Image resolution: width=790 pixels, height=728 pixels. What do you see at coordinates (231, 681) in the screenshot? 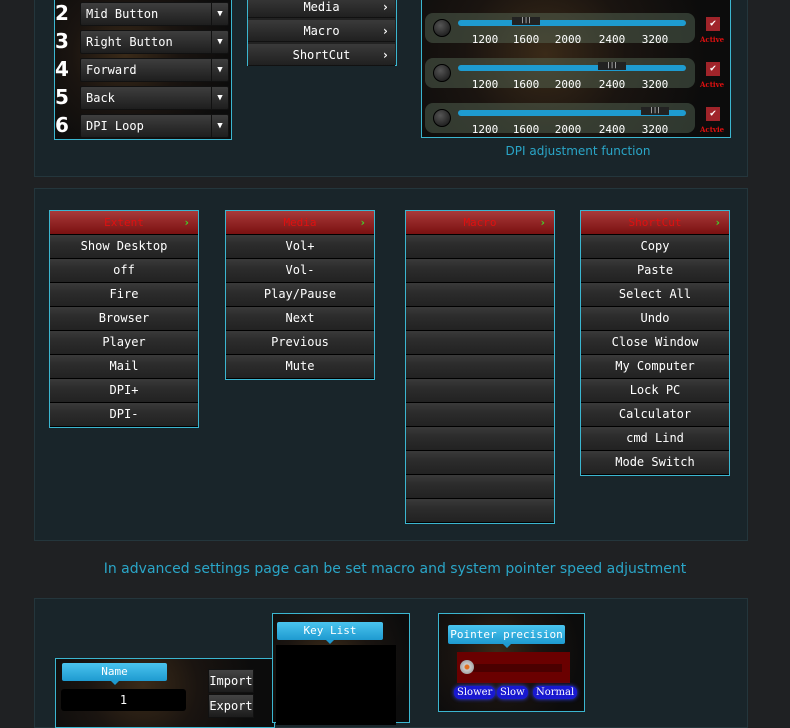
I see `import-button: Import` at bounding box center [231, 681].